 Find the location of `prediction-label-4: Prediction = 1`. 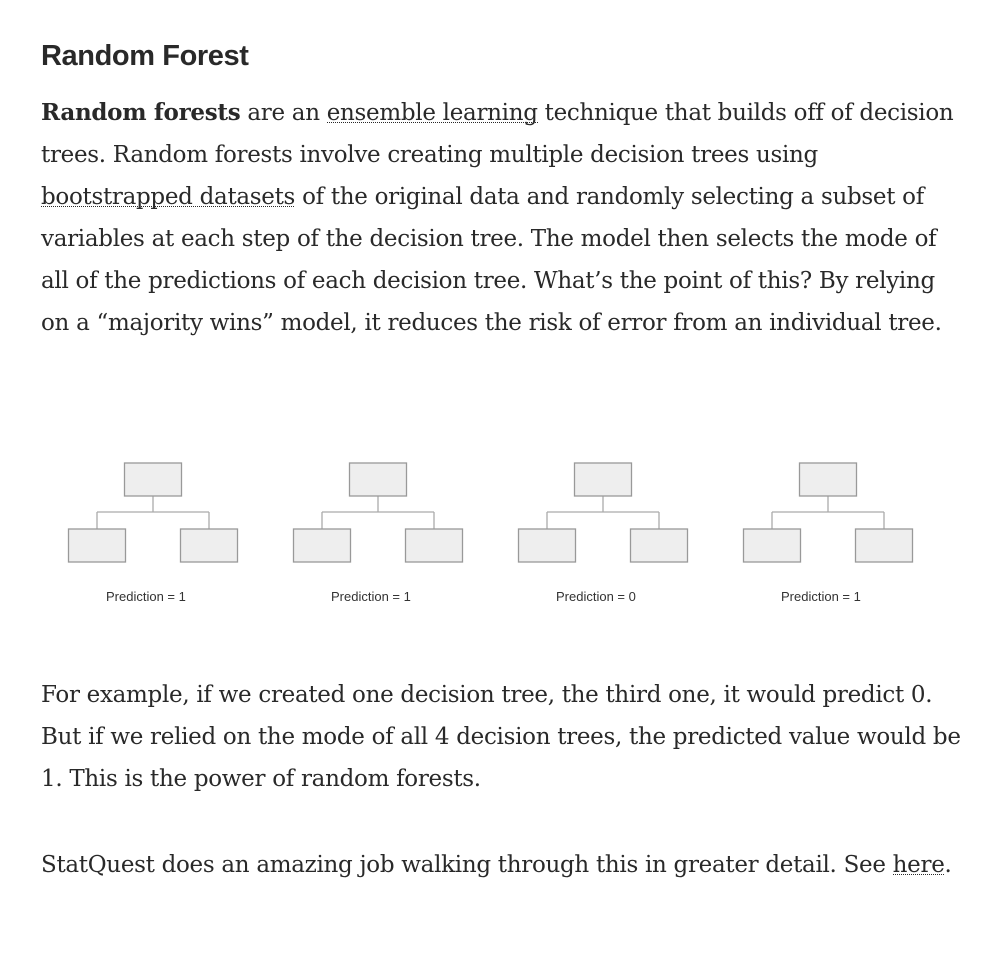

prediction-label-4: Prediction = 1 is located at coordinates (821, 596).